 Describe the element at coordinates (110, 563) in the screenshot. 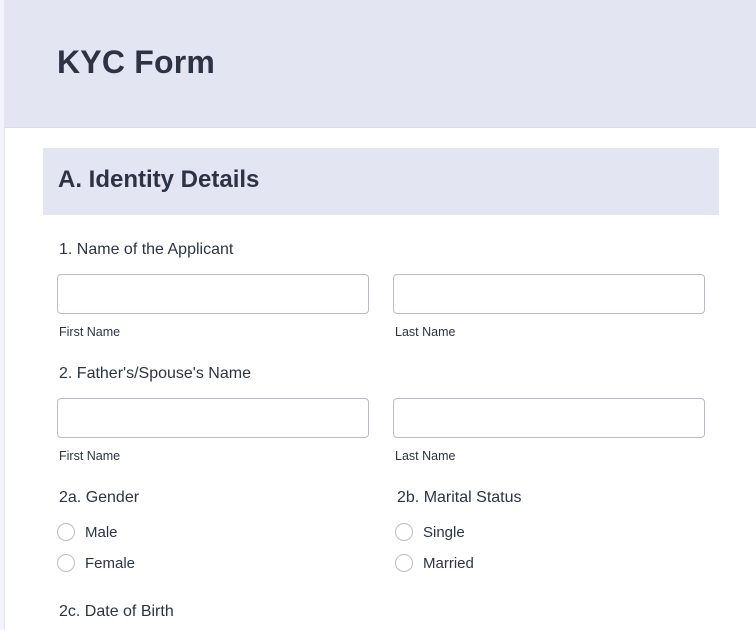

I see `radio-label: Female` at that location.